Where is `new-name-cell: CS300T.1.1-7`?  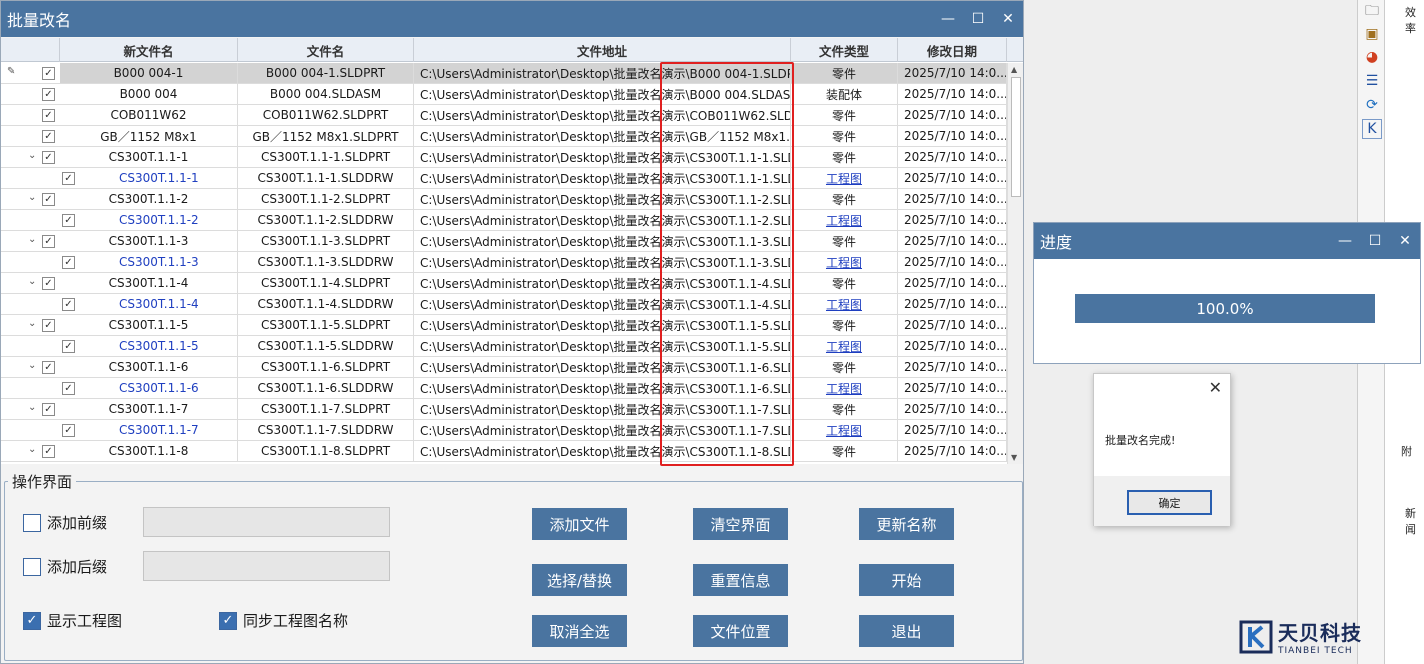 new-name-cell: CS300T.1.1-7 is located at coordinates (149, 409).